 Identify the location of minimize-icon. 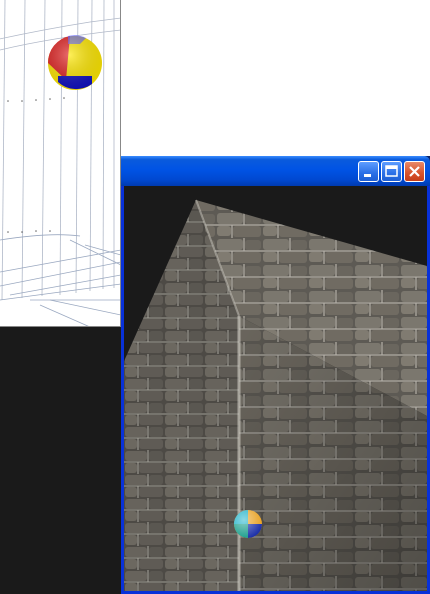
(367, 175).